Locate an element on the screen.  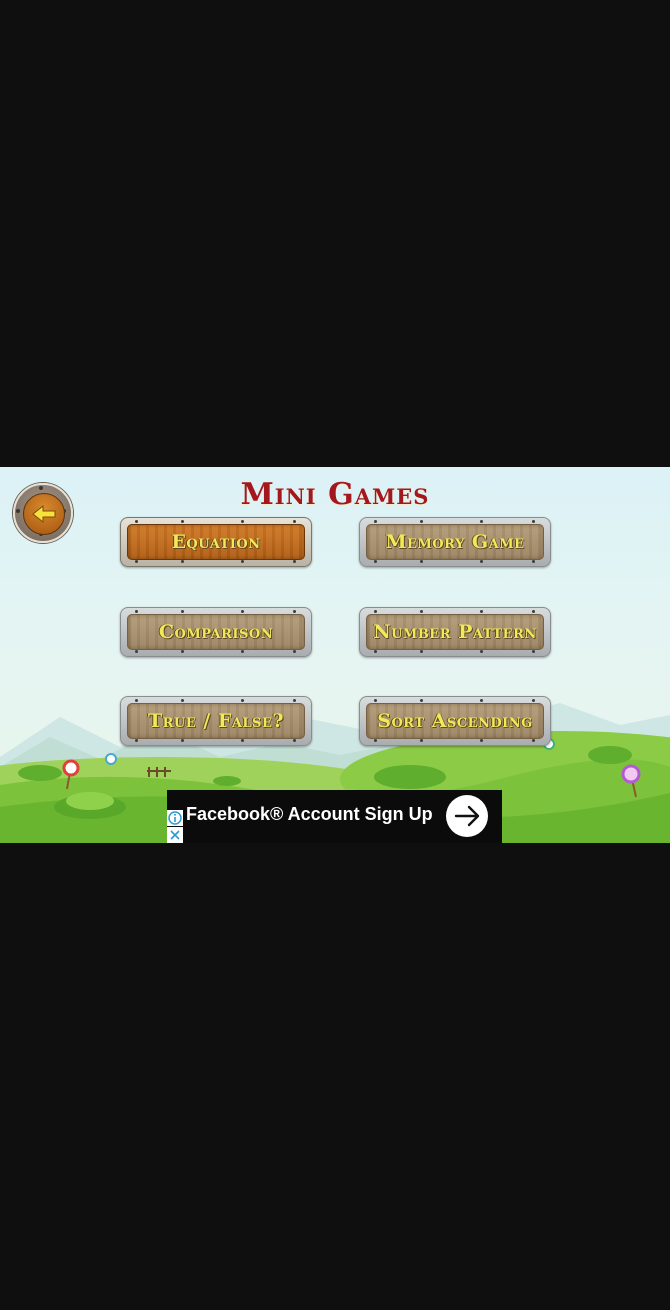
number-pattern-button: Number Pattern is located at coordinates (455, 632).